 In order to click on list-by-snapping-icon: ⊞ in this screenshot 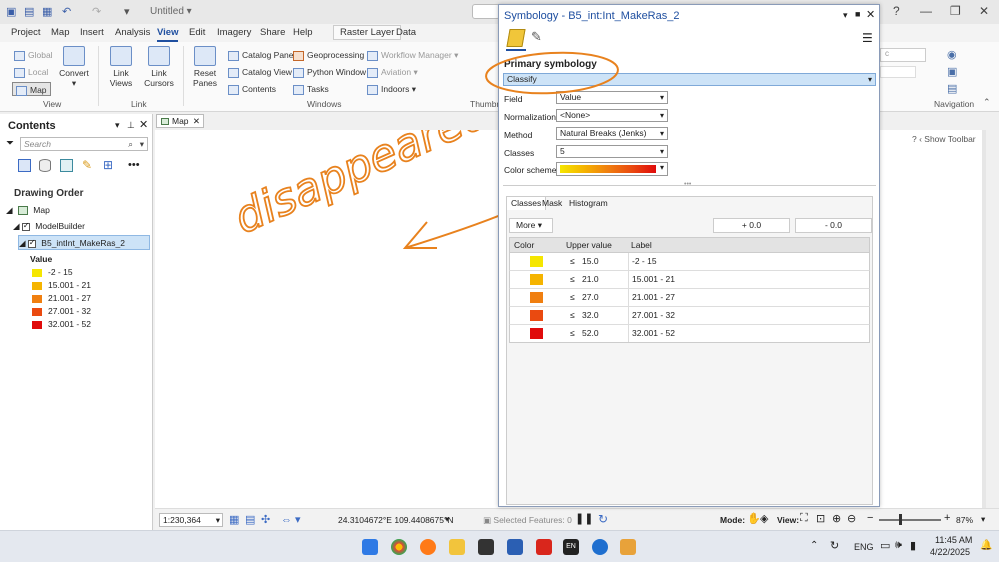, I will do `click(108, 165)`.